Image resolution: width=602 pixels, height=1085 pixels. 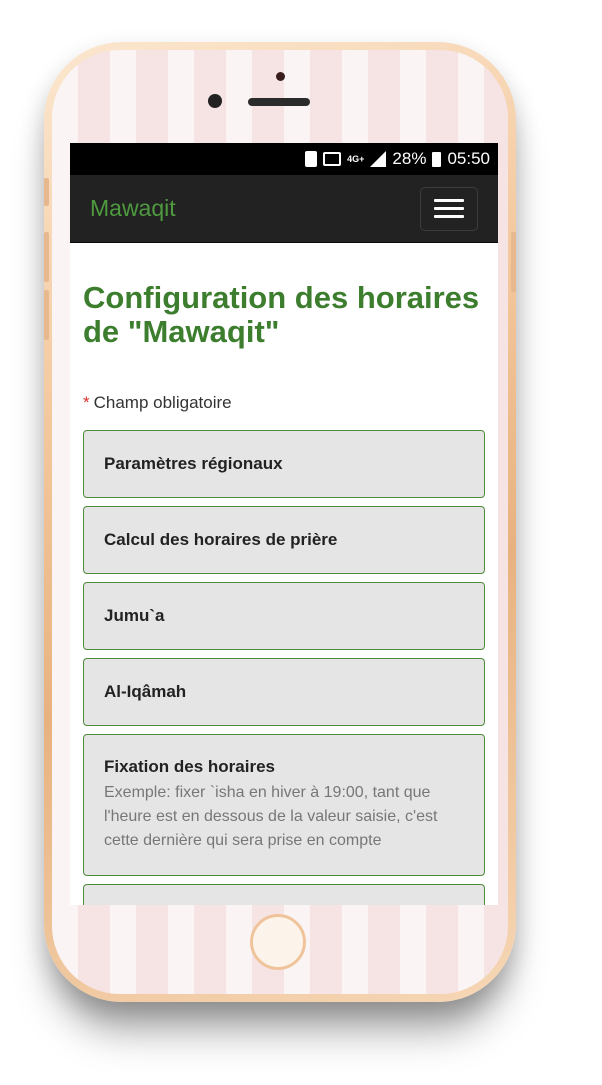 What do you see at coordinates (145, 691) in the screenshot?
I see `panel-title: Al-Iqâmah` at bounding box center [145, 691].